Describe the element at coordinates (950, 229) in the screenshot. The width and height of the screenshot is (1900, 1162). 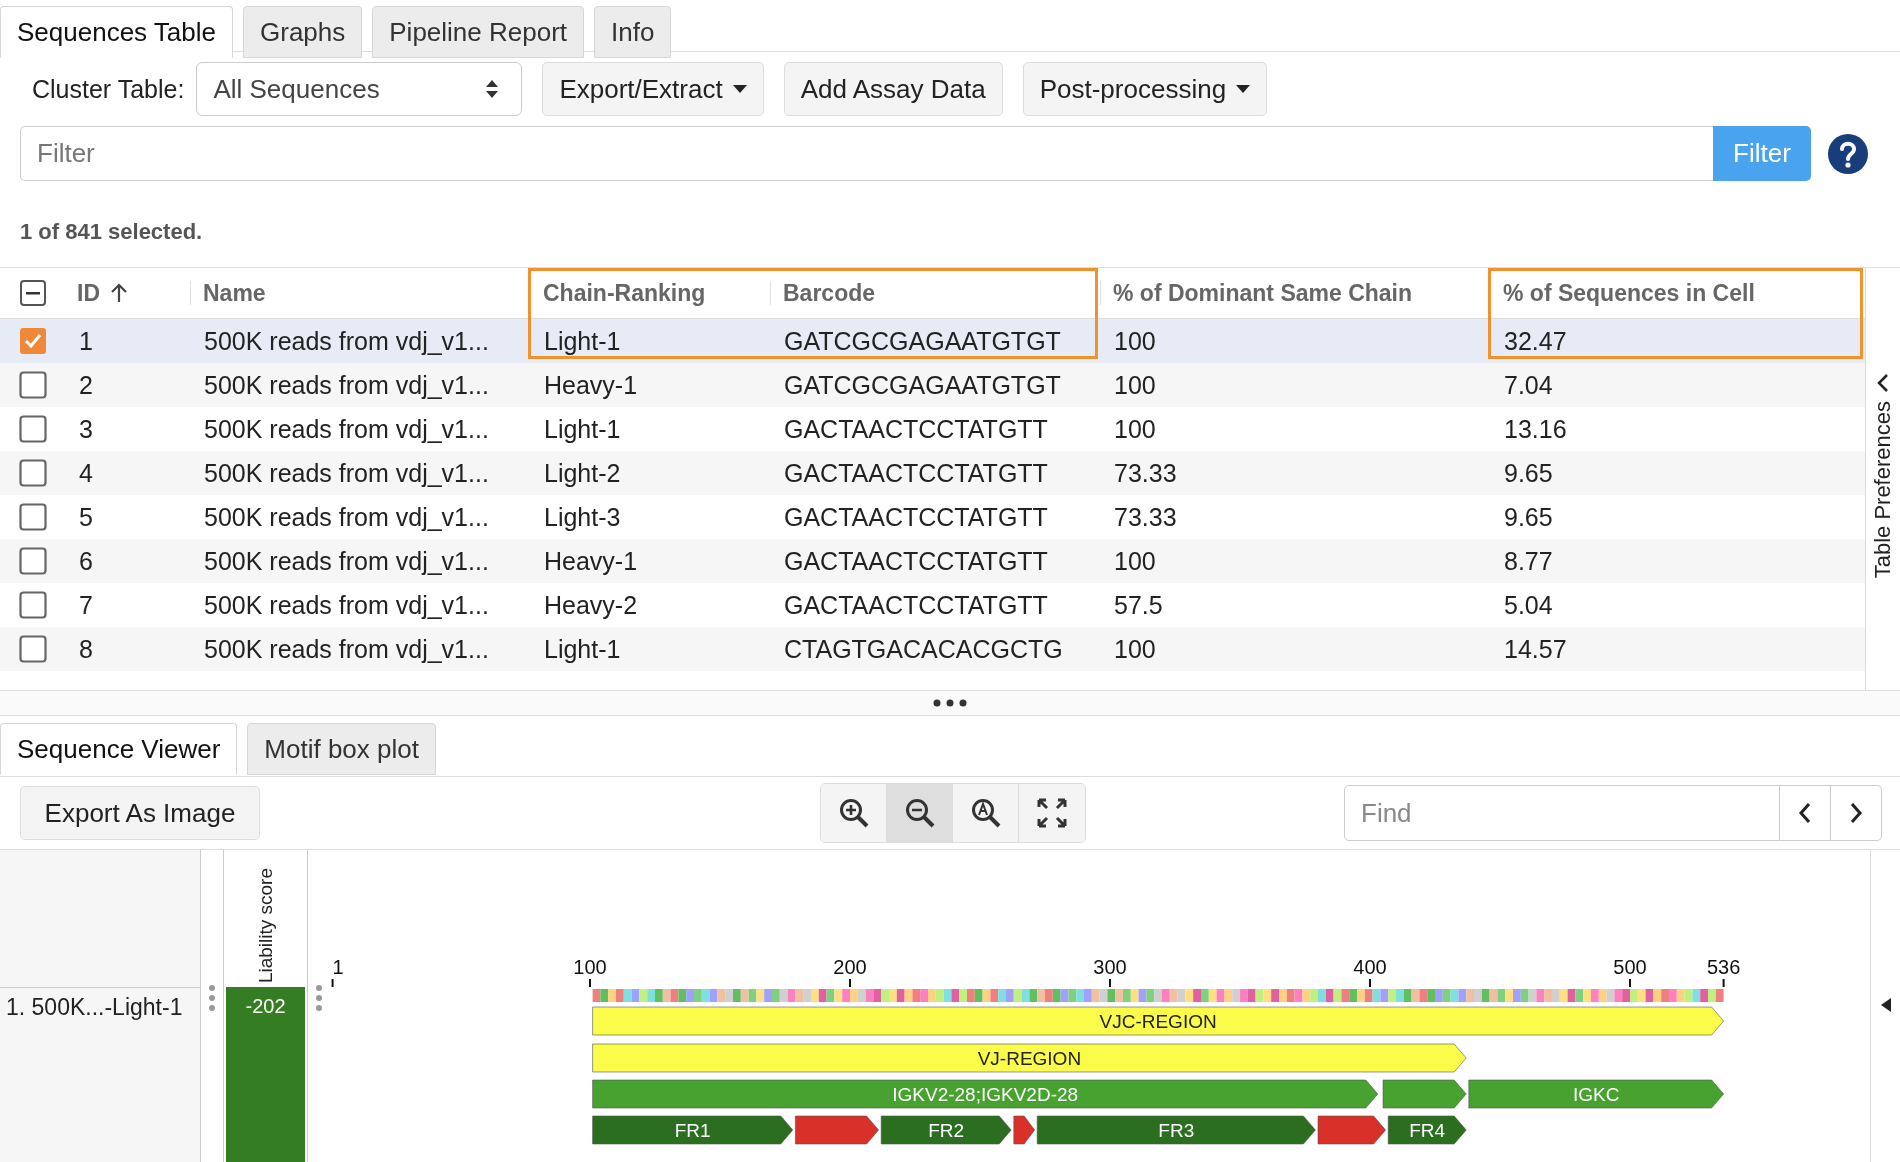
I see `selection-summary: 1 of 841 selected.` at that location.